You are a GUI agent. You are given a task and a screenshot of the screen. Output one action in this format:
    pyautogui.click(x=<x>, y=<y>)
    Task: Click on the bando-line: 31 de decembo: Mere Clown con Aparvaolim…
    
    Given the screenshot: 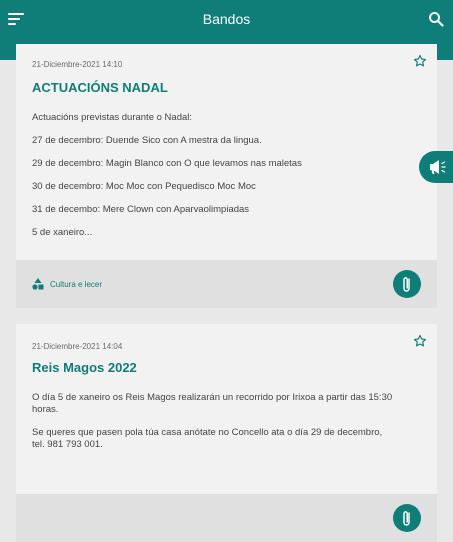 What is the action you would take?
    pyautogui.click(x=141, y=209)
    